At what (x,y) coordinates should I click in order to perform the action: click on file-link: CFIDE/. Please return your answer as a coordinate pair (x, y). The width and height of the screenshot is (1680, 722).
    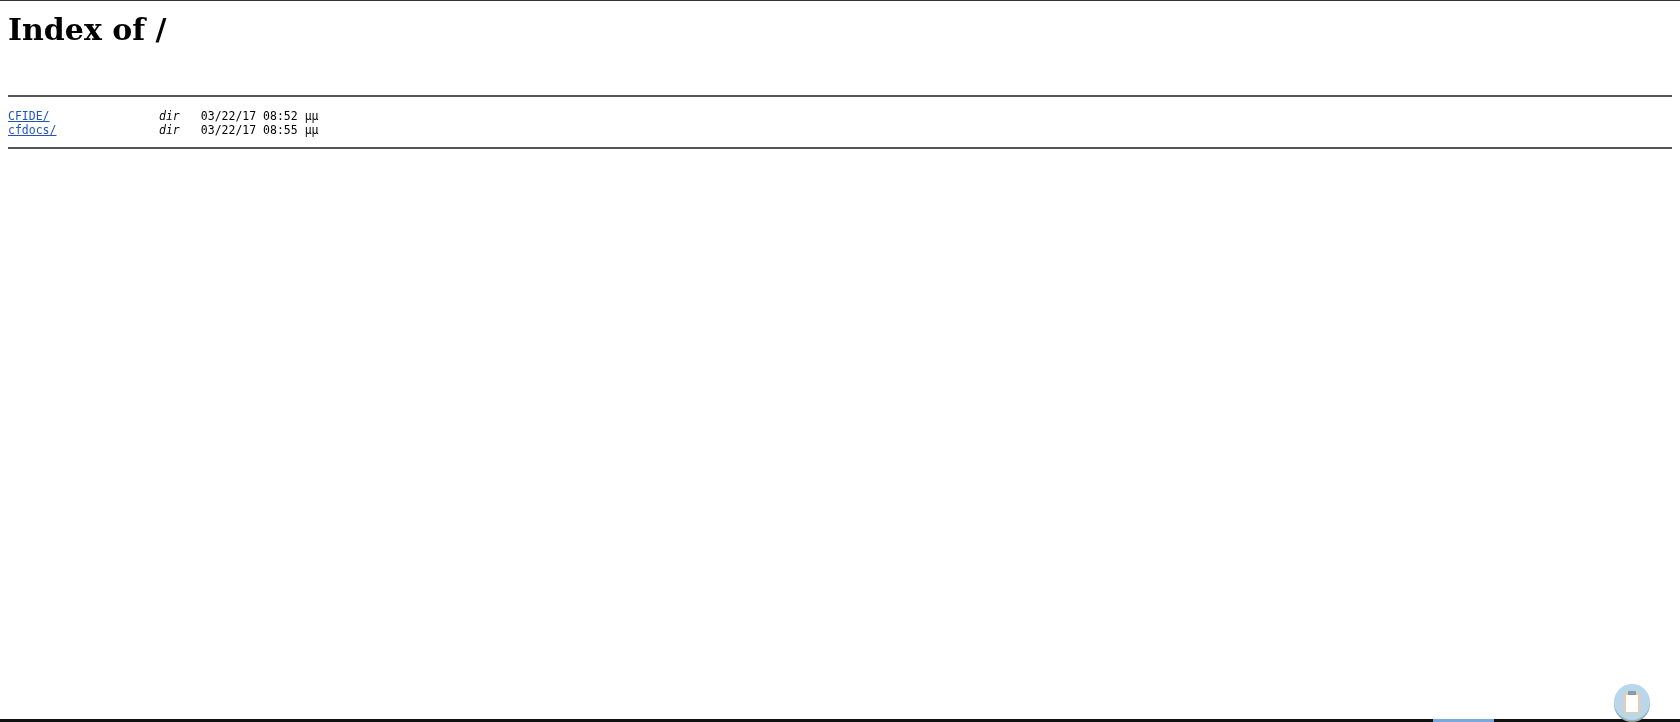
    Looking at the image, I should click on (29, 116).